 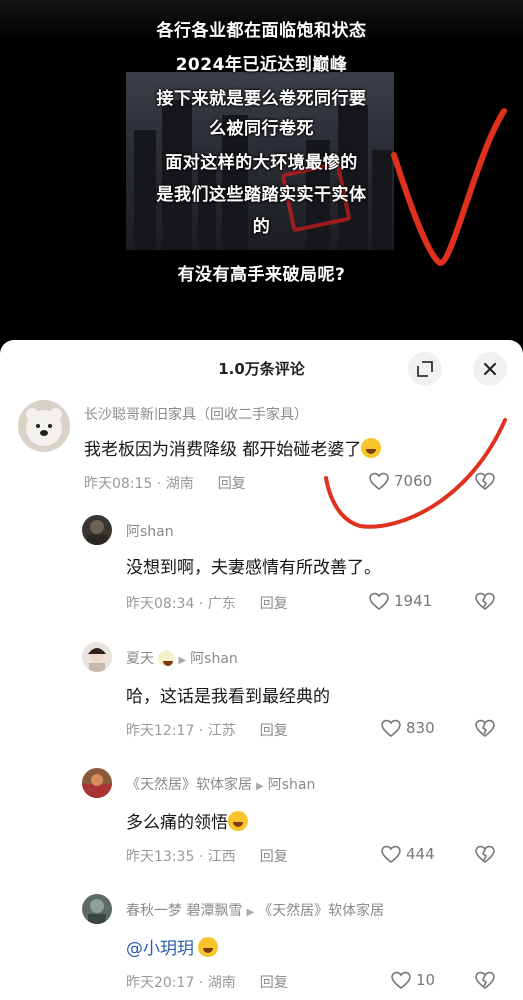 I want to click on reply-username-text: 《天然居》软体家居, so click(x=189, y=785).